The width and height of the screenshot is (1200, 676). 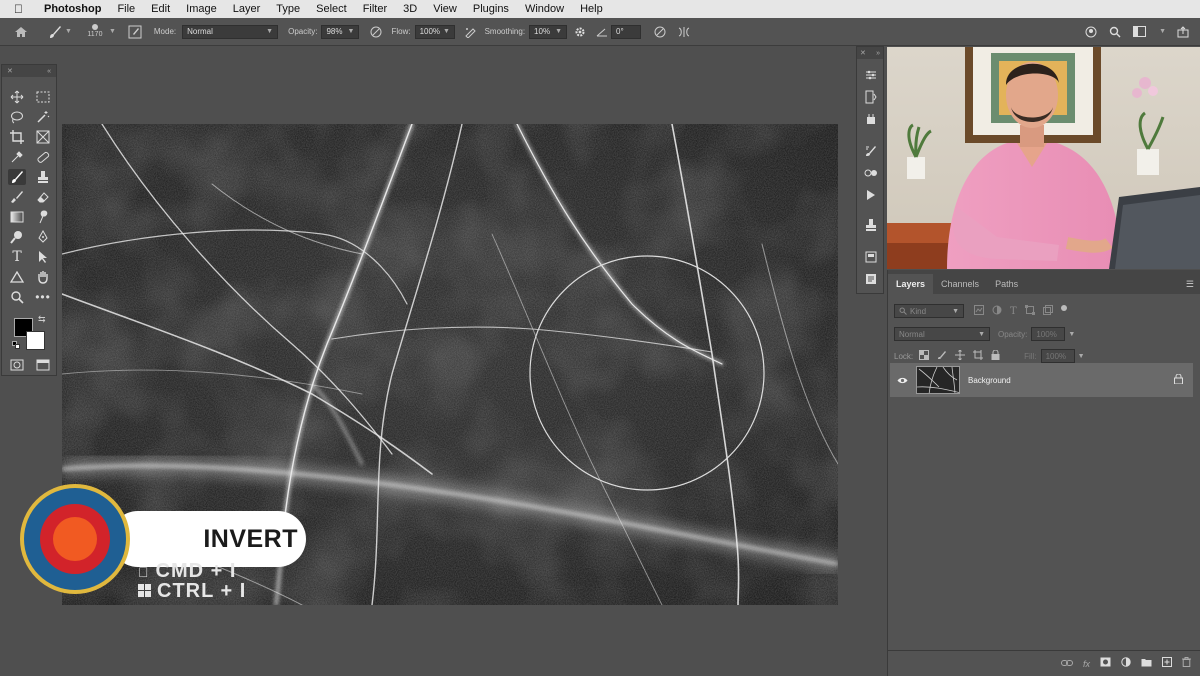 I want to click on filter-smart-object-icon, so click(x=1047, y=311).